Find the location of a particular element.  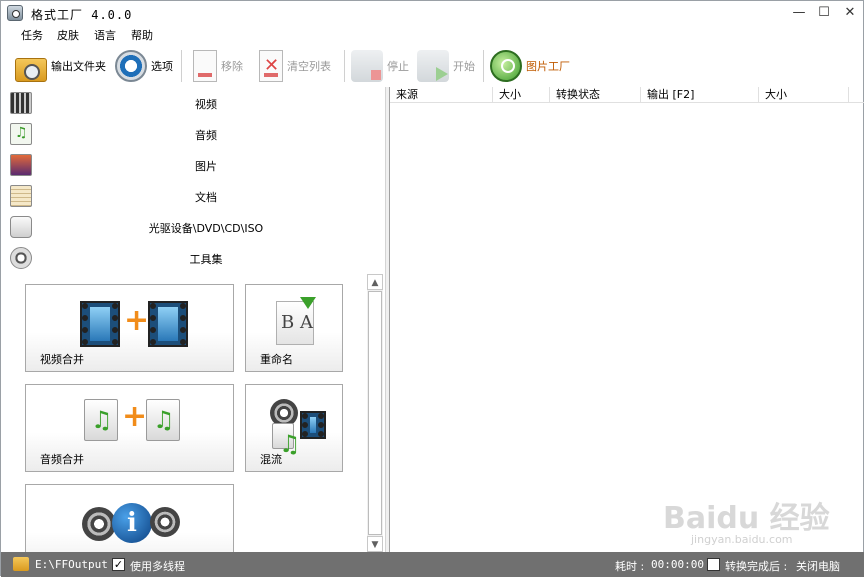

remove-icon is located at coordinates (205, 66).